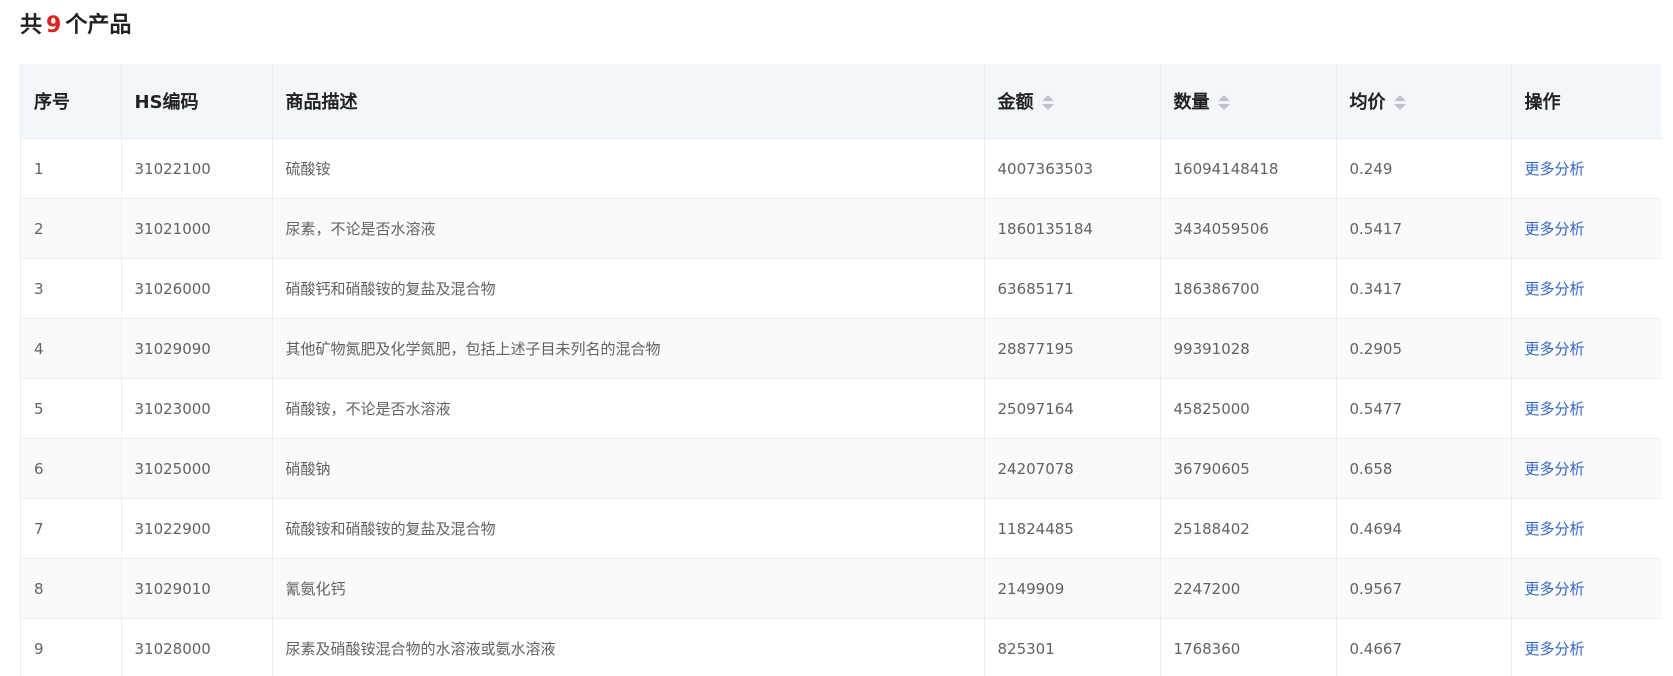 The width and height of the screenshot is (1673, 676). Describe the element at coordinates (71, 468) in the screenshot. I see `cell-index: 6` at that location.